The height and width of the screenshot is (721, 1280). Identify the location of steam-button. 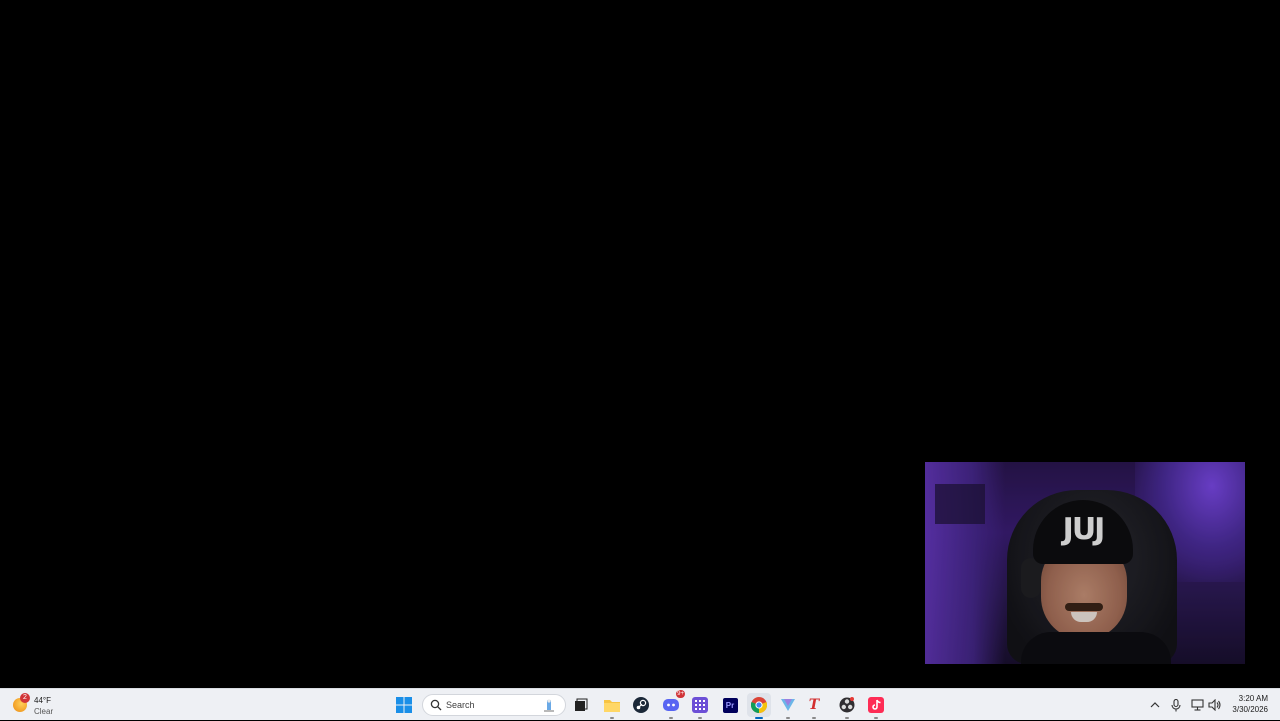
(641, 705).